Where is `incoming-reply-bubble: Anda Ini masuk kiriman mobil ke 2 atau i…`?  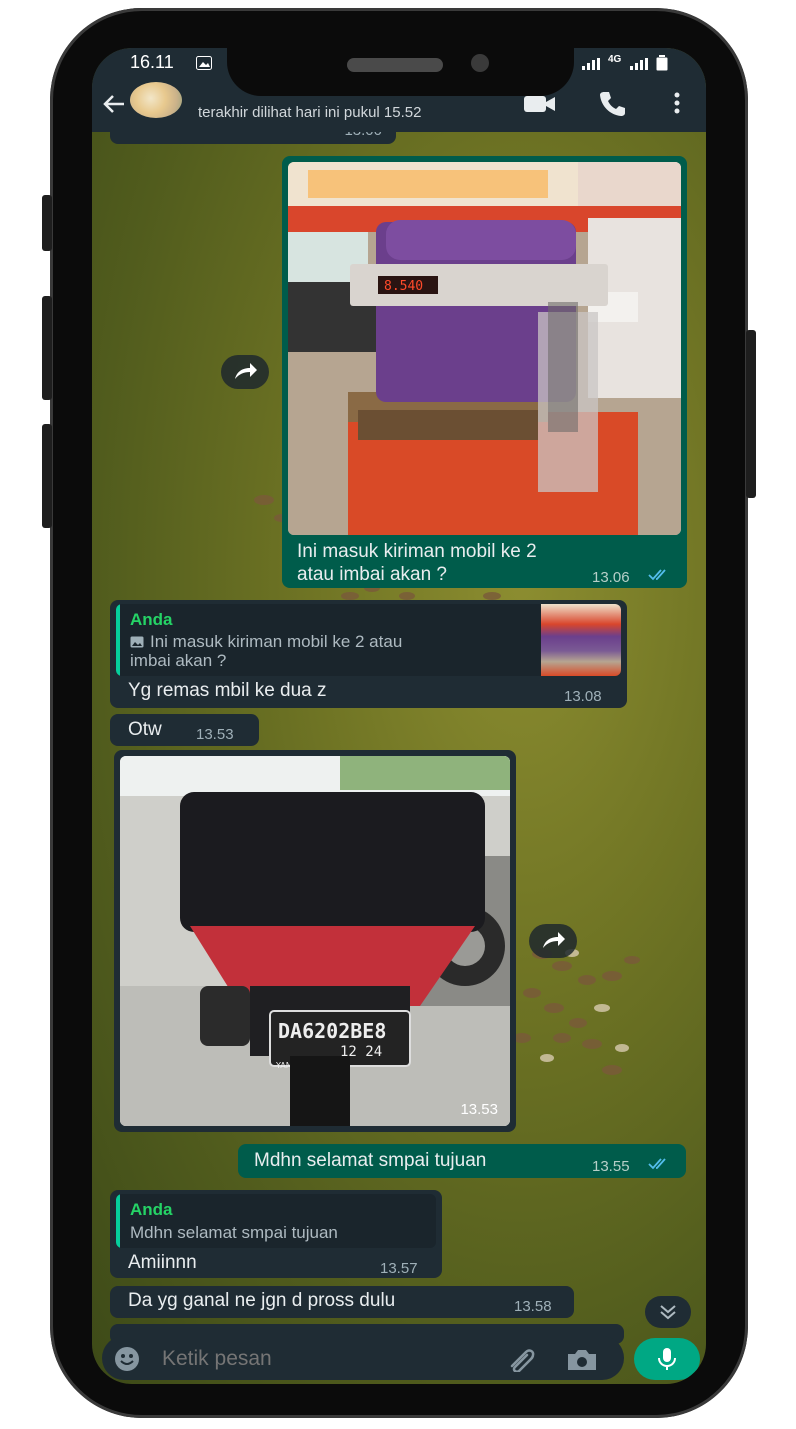
incoming-reply-bubble: Anda Ini masuk kiriman mobil ke 2 atau i… is located at coordinates (368, 654).